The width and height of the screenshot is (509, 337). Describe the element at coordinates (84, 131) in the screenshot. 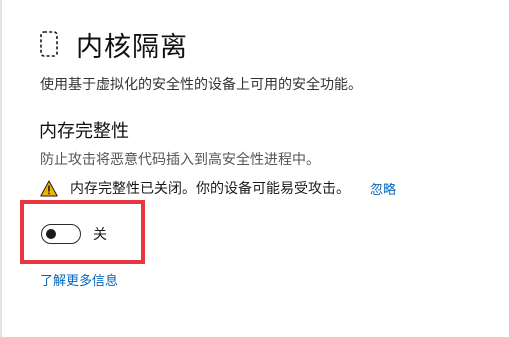

I see `memory-integrity-title: 内存完整性` at that location.